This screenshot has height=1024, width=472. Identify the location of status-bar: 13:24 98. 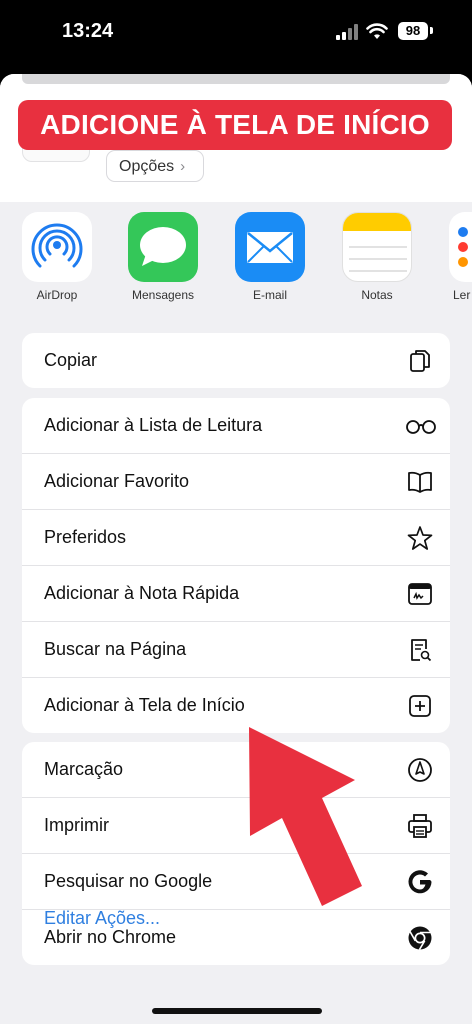
(236, 31).